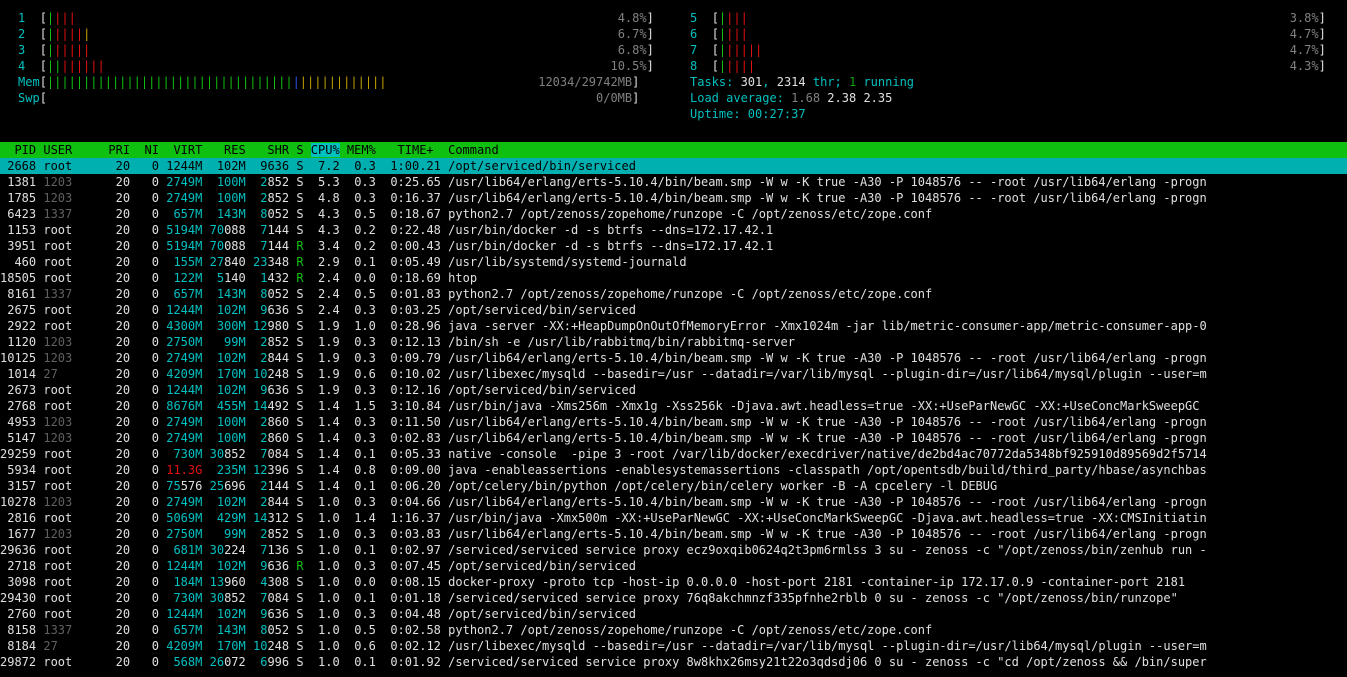 Image resolution: width=1347 pixels, height=677 pixels. What do you see at coordinates (22, 50) in the screenshot?
I see `cpu-meter-label: 3` at bounding box center [22, 50].